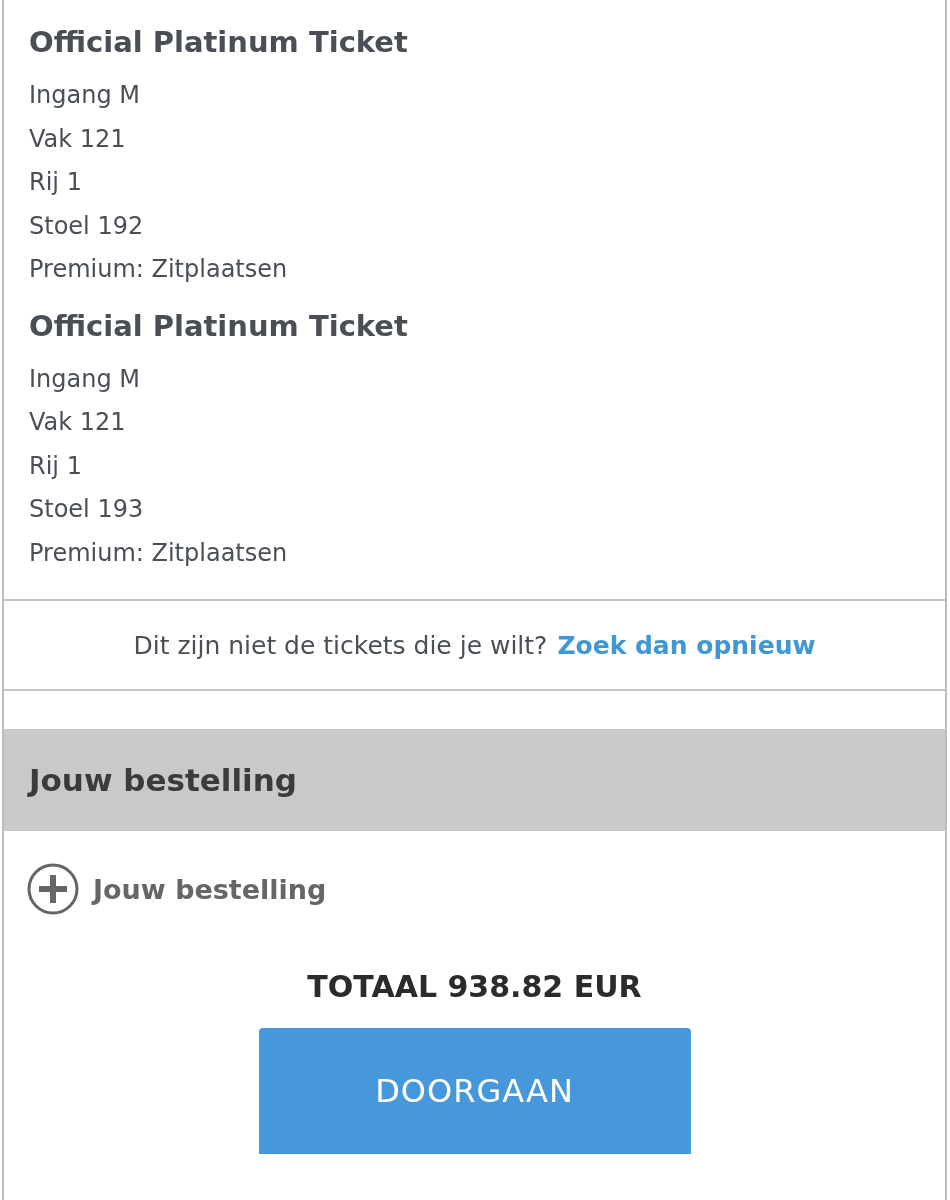 This screenshot has width=950, height=1200. What do you see at coordinates (474, 874) in the screenshot?
I see `order-toggle: Jouw bestelling` at bounding box center [474, 874].